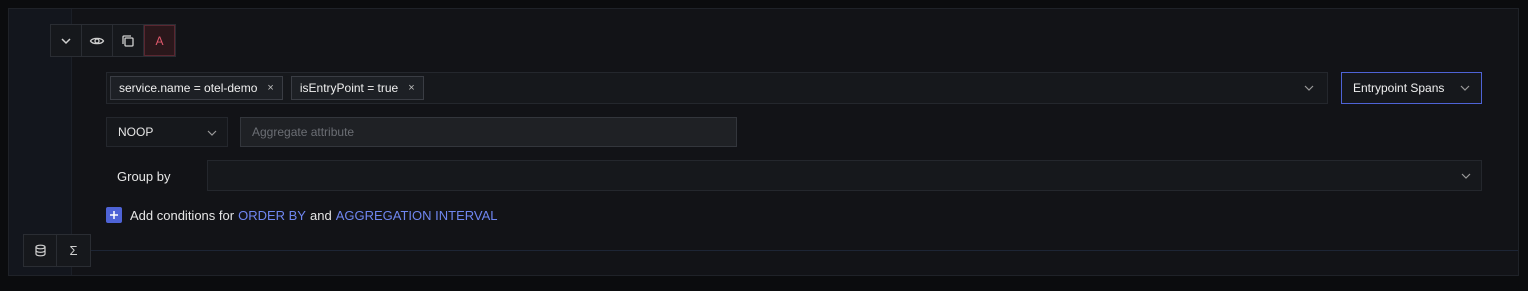  I want to click on filter-tag: service.name = otel-demo ×, so click(196, 88).